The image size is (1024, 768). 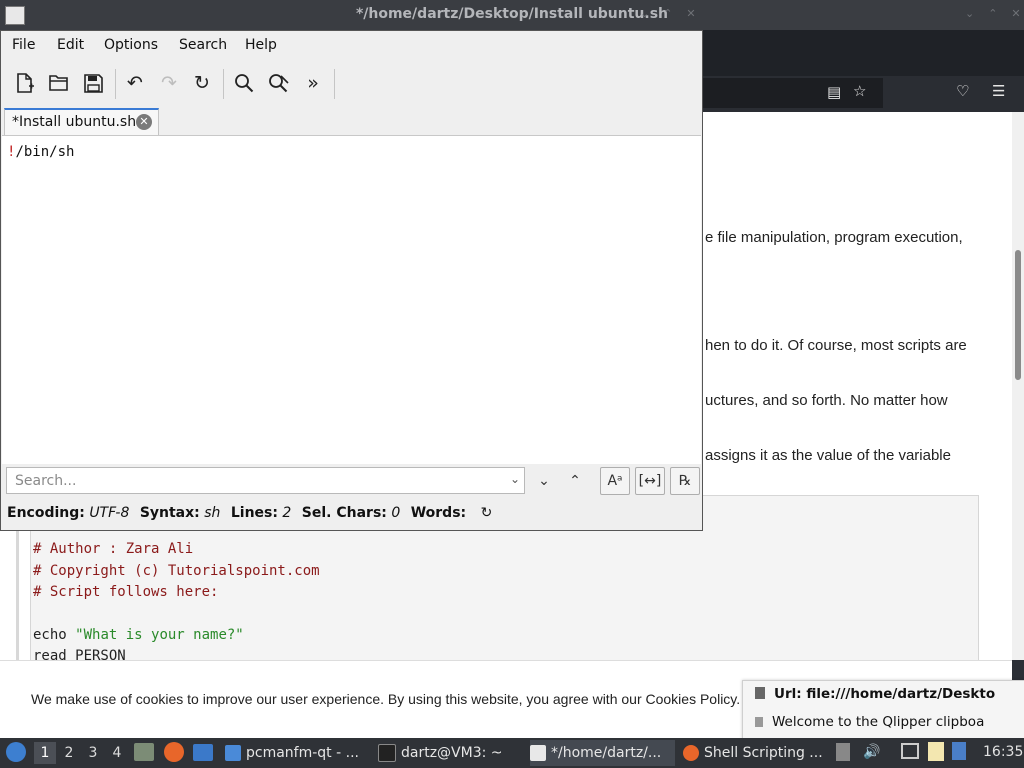 What do you see at coordinates (834, 92) in the screenshot?
I see `reader-view-icon: ▤` at bounding box center [834, 92].